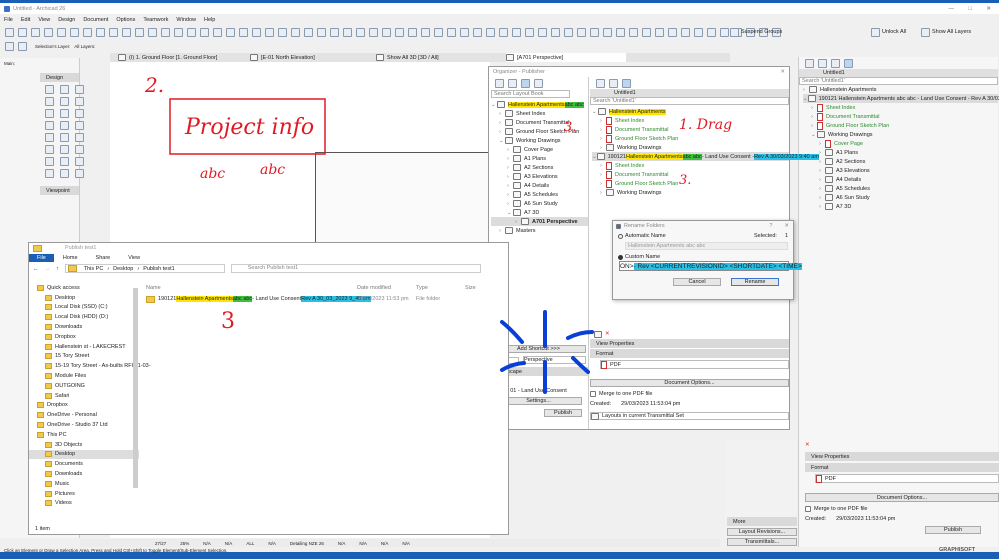 The width and height of the screenshot is (999, 559). Describe the element at coordinates (900, 107) in the screenshot. I see `tree-item: › Sheet Index` at that location.